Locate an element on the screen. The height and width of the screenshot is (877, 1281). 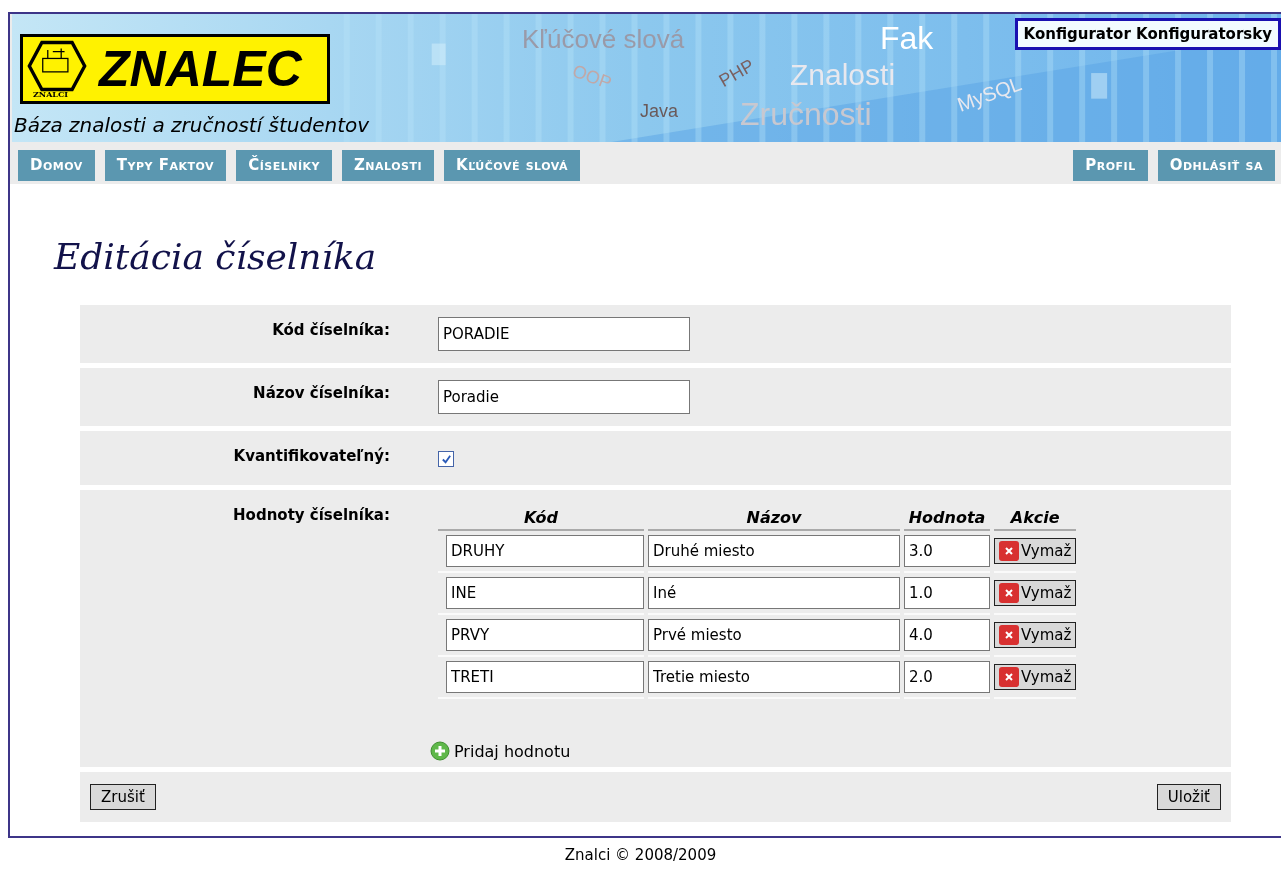
field-label: Kód číselníka: is located at coordinates (330, 330).